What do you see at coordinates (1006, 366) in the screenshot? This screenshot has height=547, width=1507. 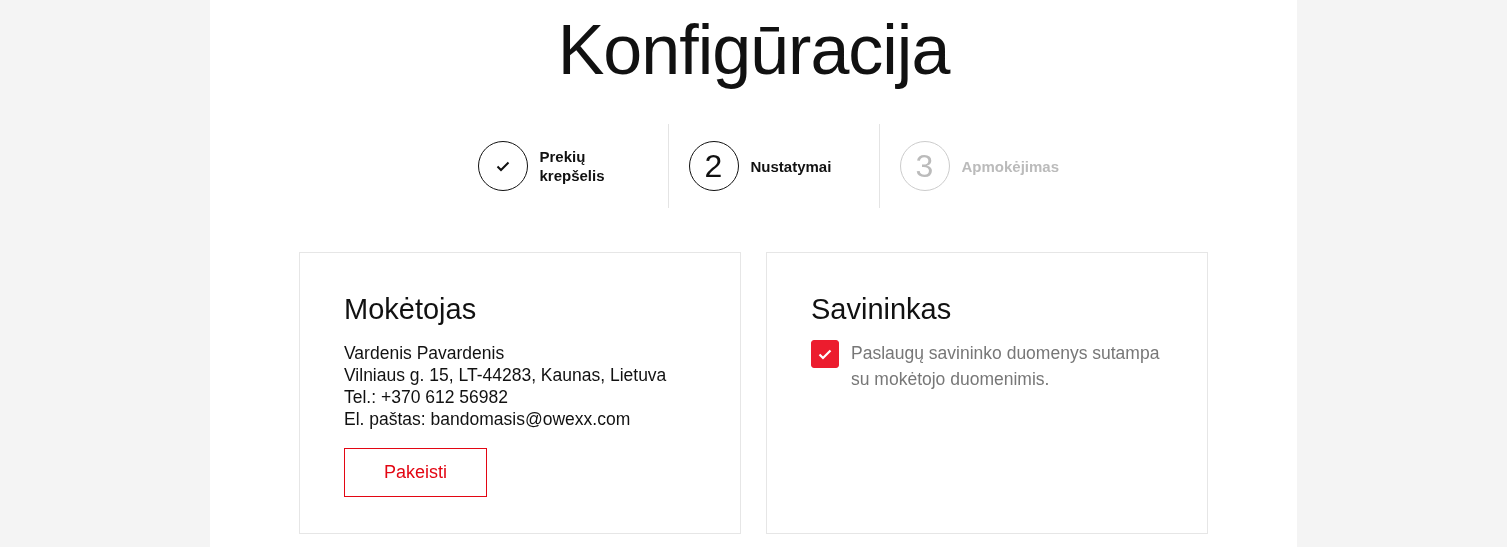 I see `checkbox-label: Paslaugų savininko duomenys sutampa su mokėtojo duomenimis.` at bounding box center [1006, 366].